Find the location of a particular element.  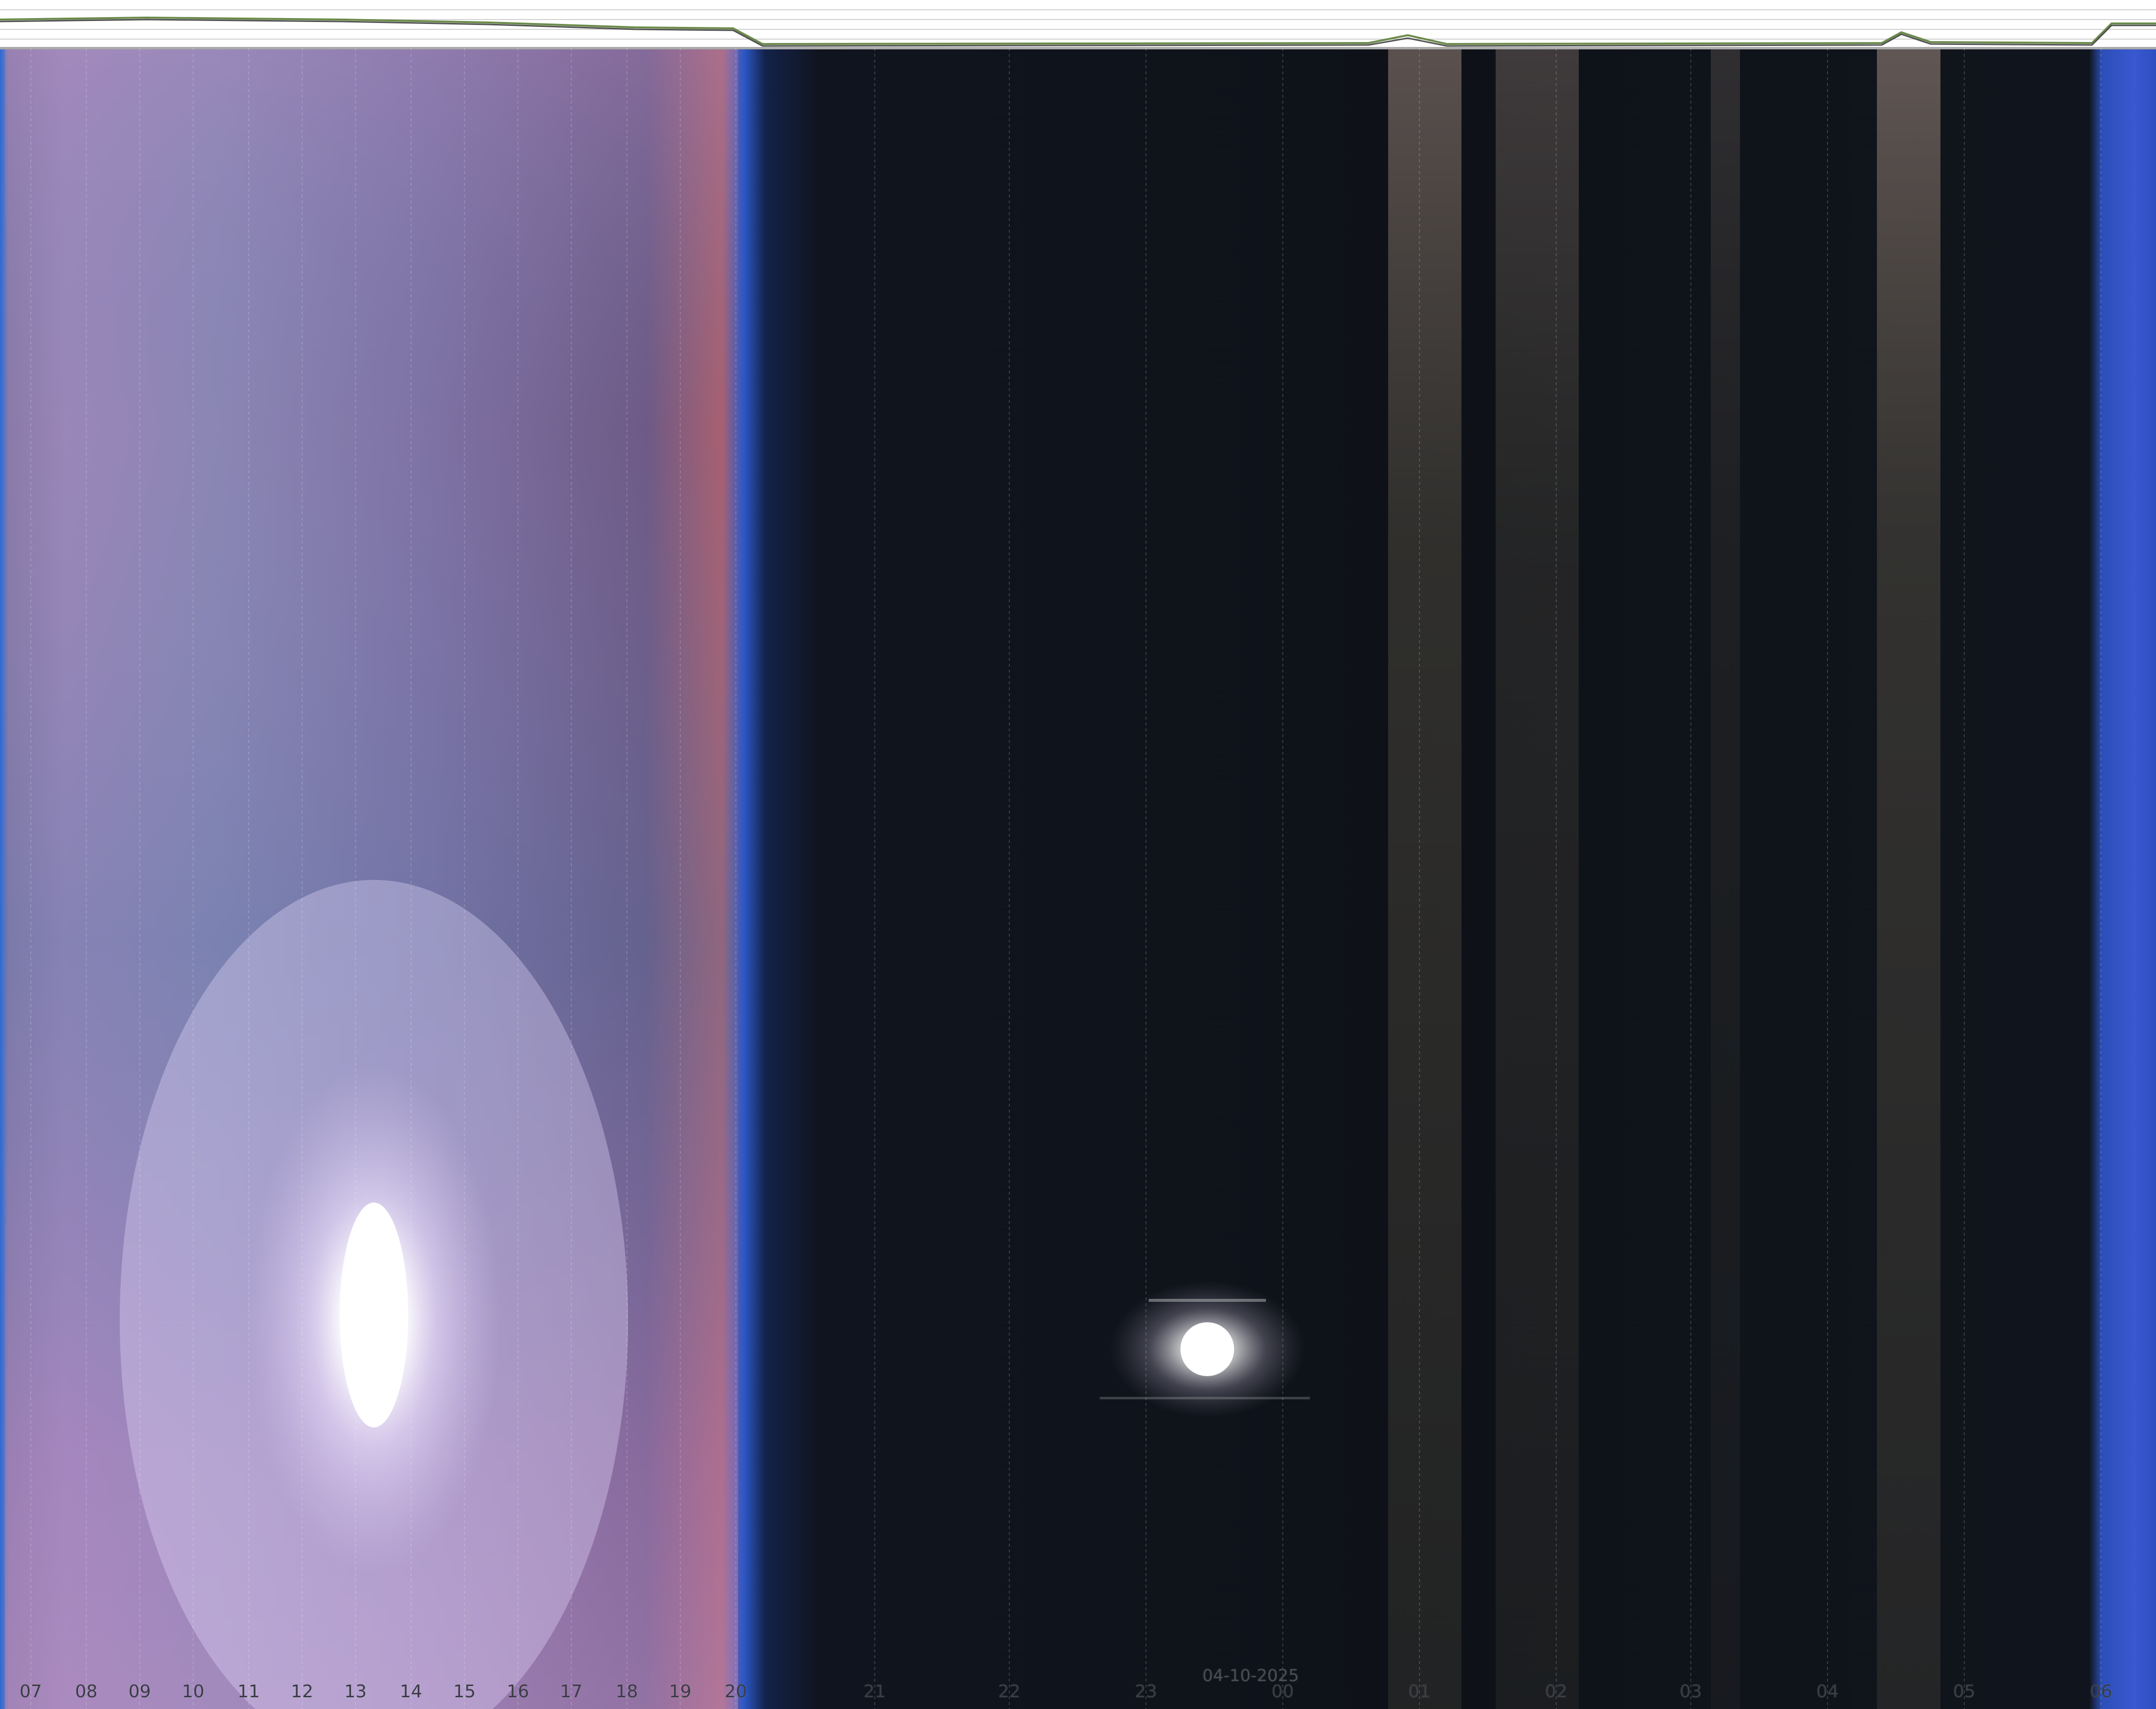

hour-label-15: 15 is located at coordinates (464, 1692).